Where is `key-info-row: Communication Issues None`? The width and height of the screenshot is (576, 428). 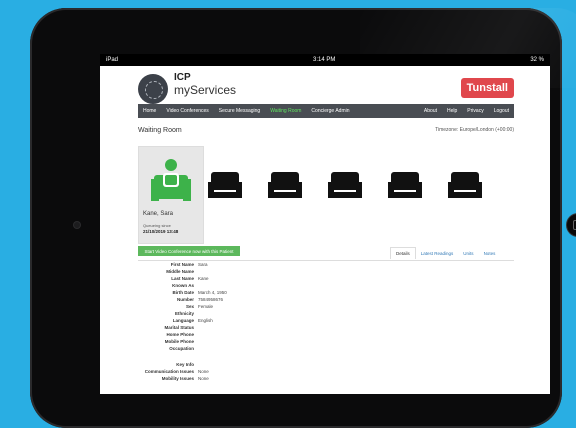 key-info-row: Communication Issues None is located at coordinates (173, 371).